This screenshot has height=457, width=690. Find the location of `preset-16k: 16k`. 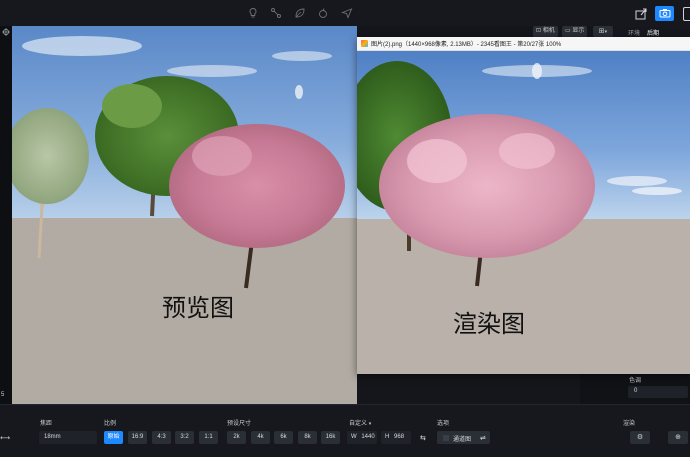

preset-16k: 16k is located at coordinates (330, 437).